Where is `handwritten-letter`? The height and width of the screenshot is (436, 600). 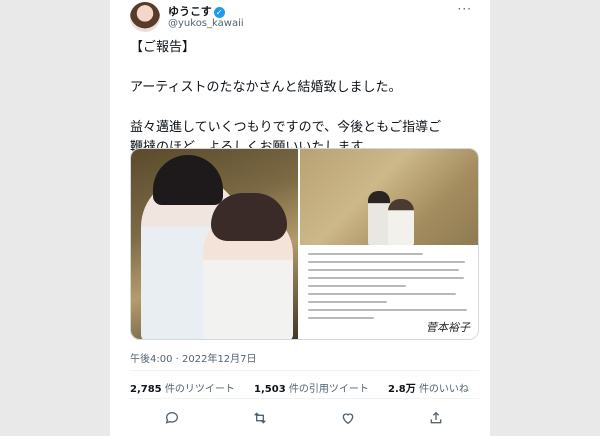 handwritten-letter is located at coordinates (390, 289).